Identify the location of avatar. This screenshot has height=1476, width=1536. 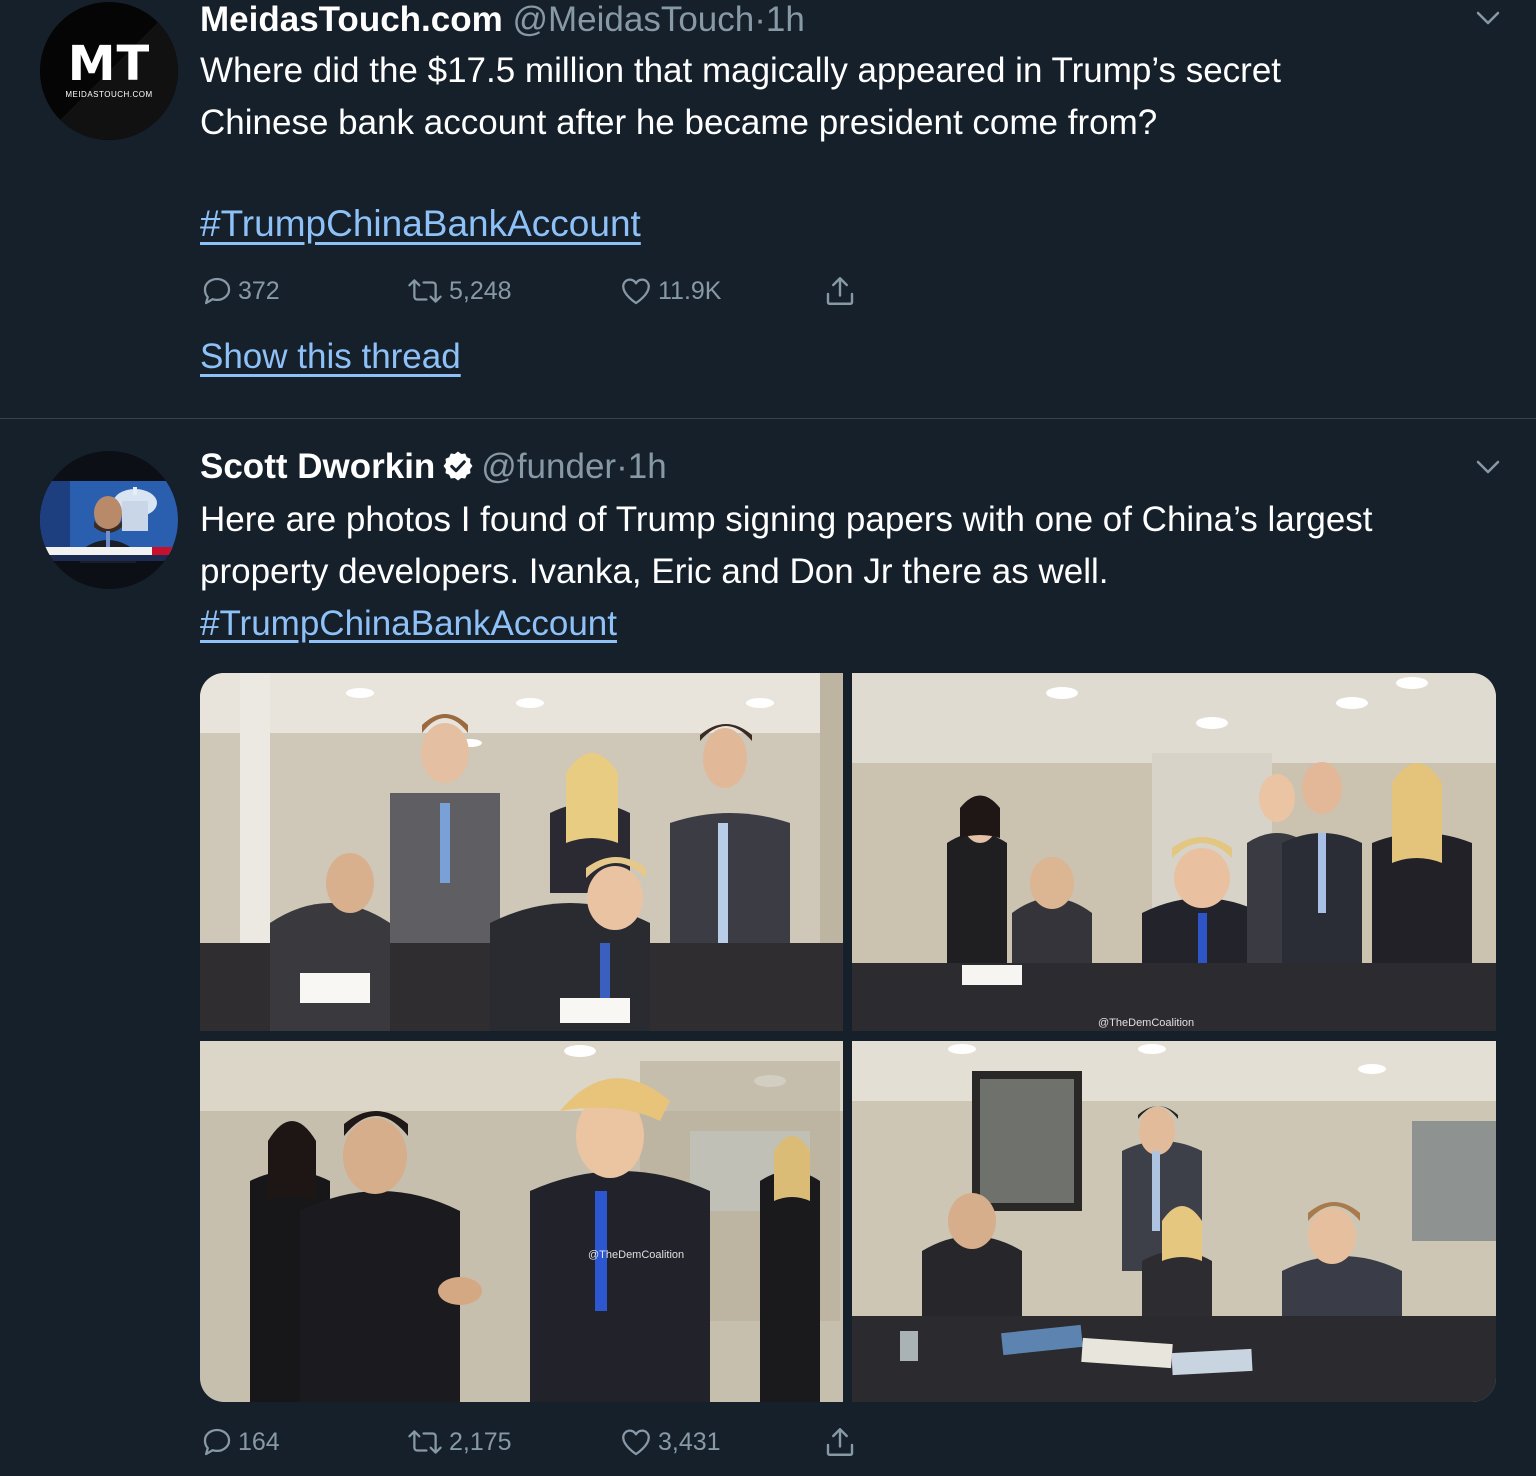
(109, 520).